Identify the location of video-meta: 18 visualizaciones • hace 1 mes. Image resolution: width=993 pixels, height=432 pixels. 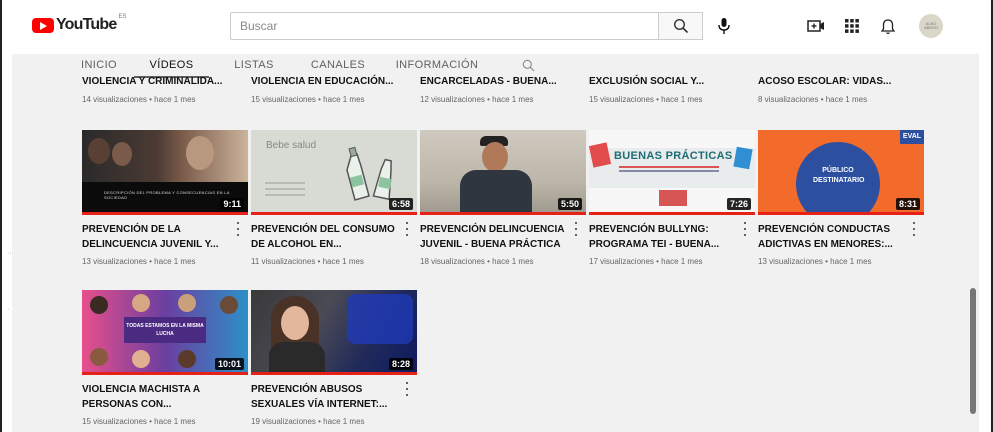
(477, 261).